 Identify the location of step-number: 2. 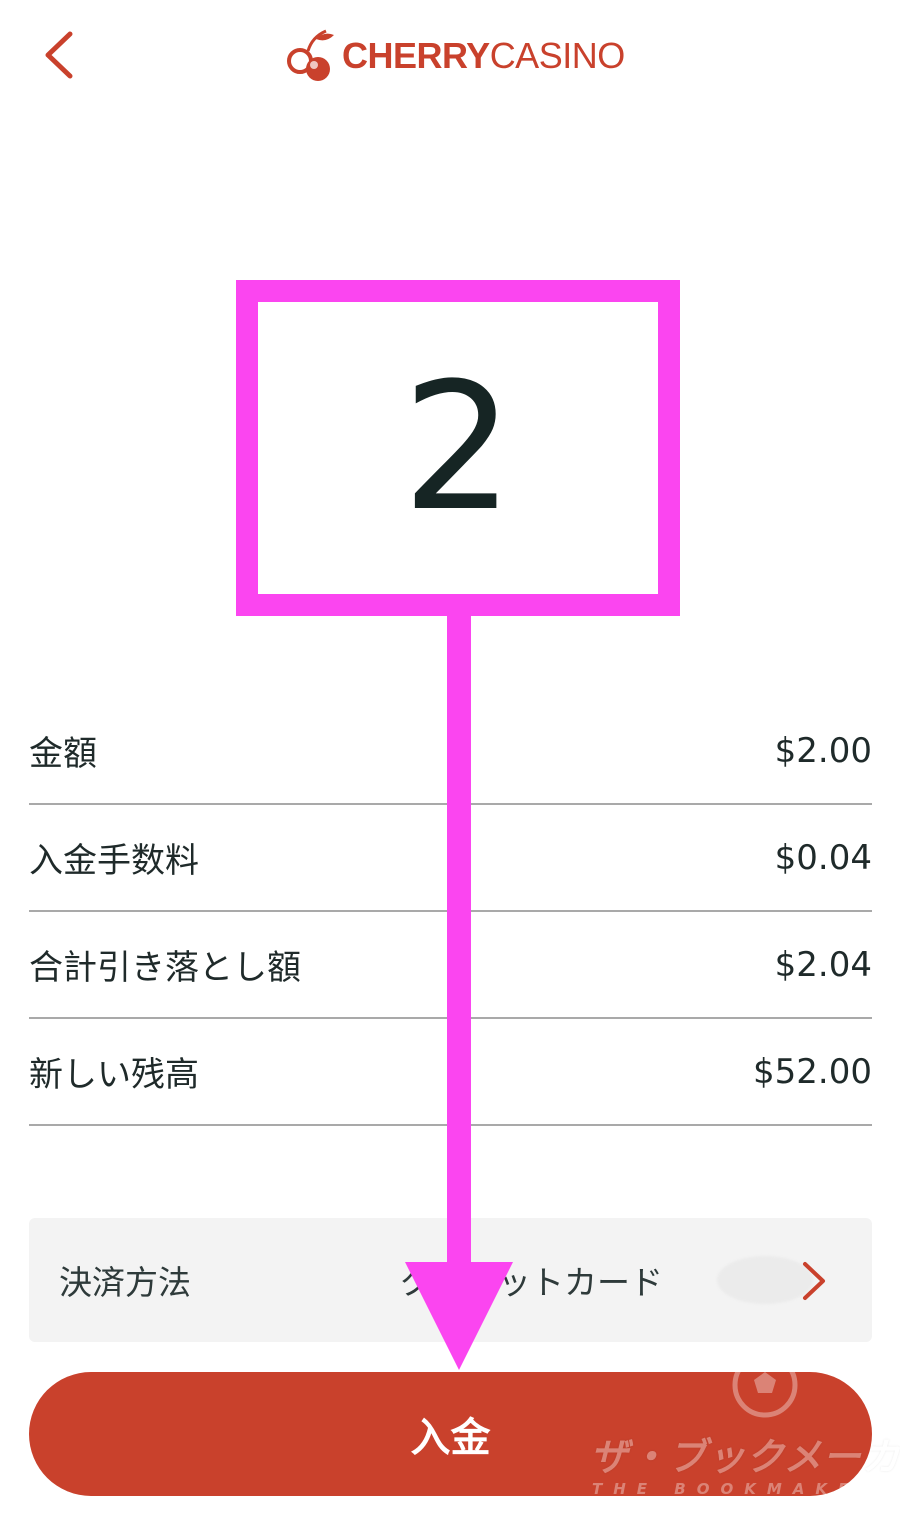
(458, 447).